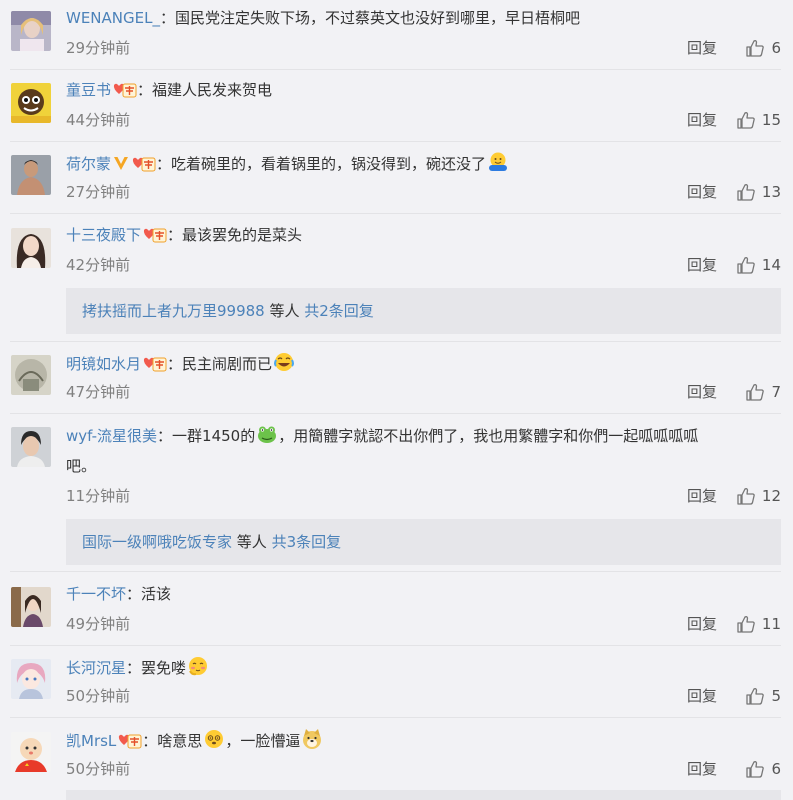 Image resolution: width=793 pixels, height=800 pixels. Describe the element at coordinates (96, 594) in the screenshot. I see `username: 千一不坏` at that location.